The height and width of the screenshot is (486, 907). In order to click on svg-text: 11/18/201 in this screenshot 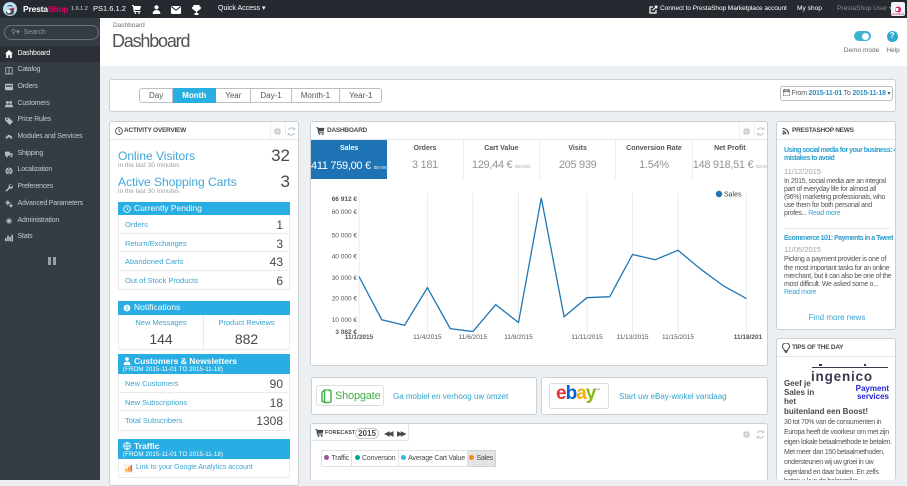, I will do `click(748, 337)`.